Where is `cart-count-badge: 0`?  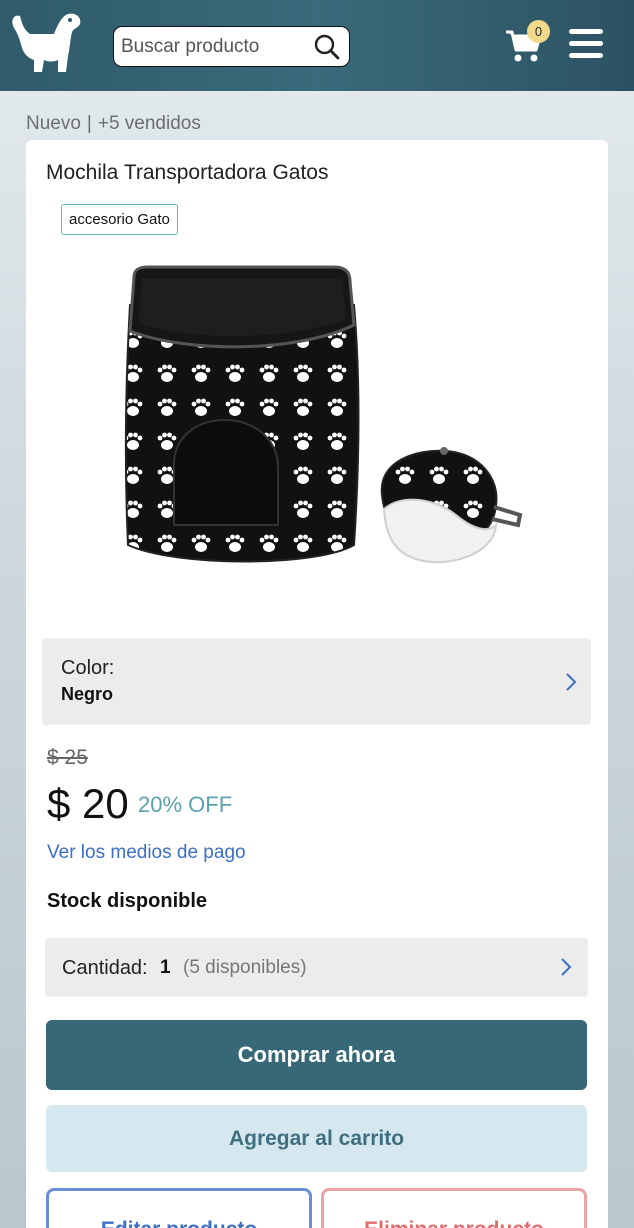 cart-count-badge: 0 is located at coordinates (538, 31).